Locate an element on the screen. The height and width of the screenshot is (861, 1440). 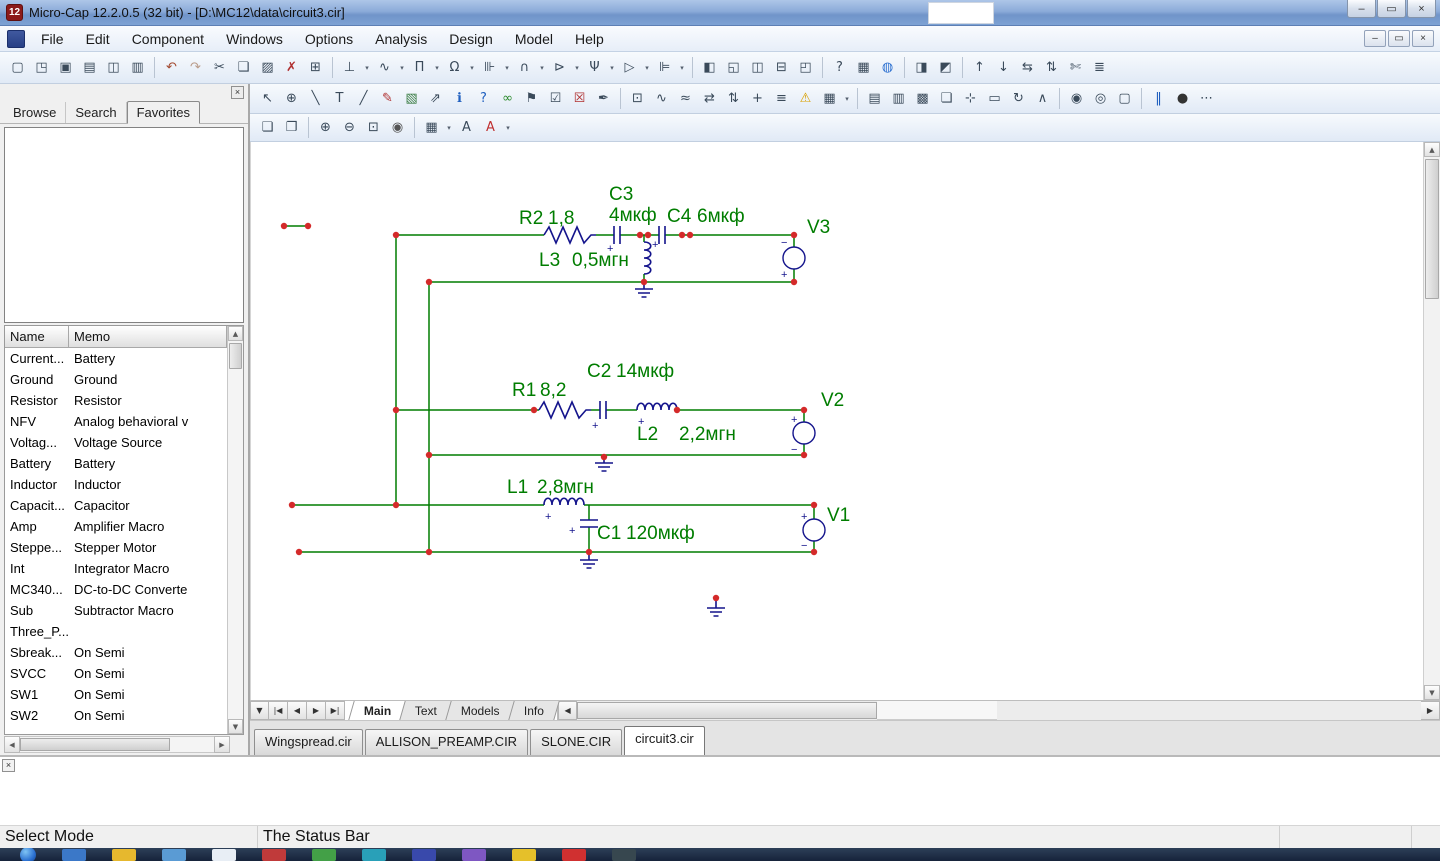
component-list-row: Ground Ground is located at coordinates (116, 379).